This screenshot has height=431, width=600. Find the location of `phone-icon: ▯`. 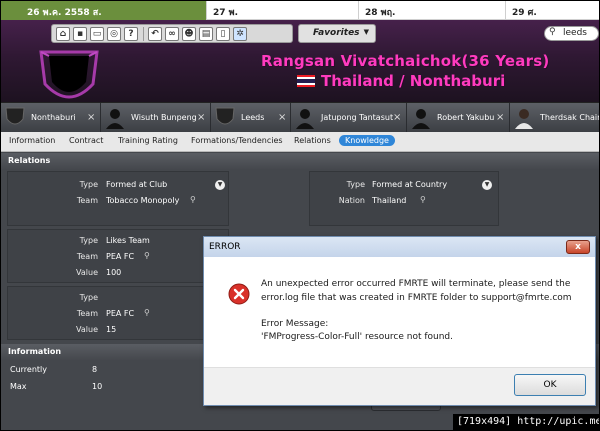

phone-icon: ▯ is located at coordinates (223, 34).